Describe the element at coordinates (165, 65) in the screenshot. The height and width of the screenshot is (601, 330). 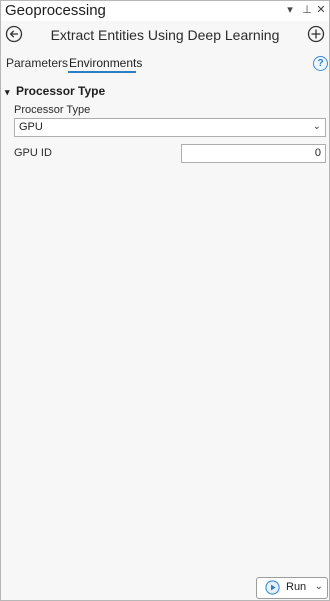
I see `tab-bar: Parameters Environments` at that location.